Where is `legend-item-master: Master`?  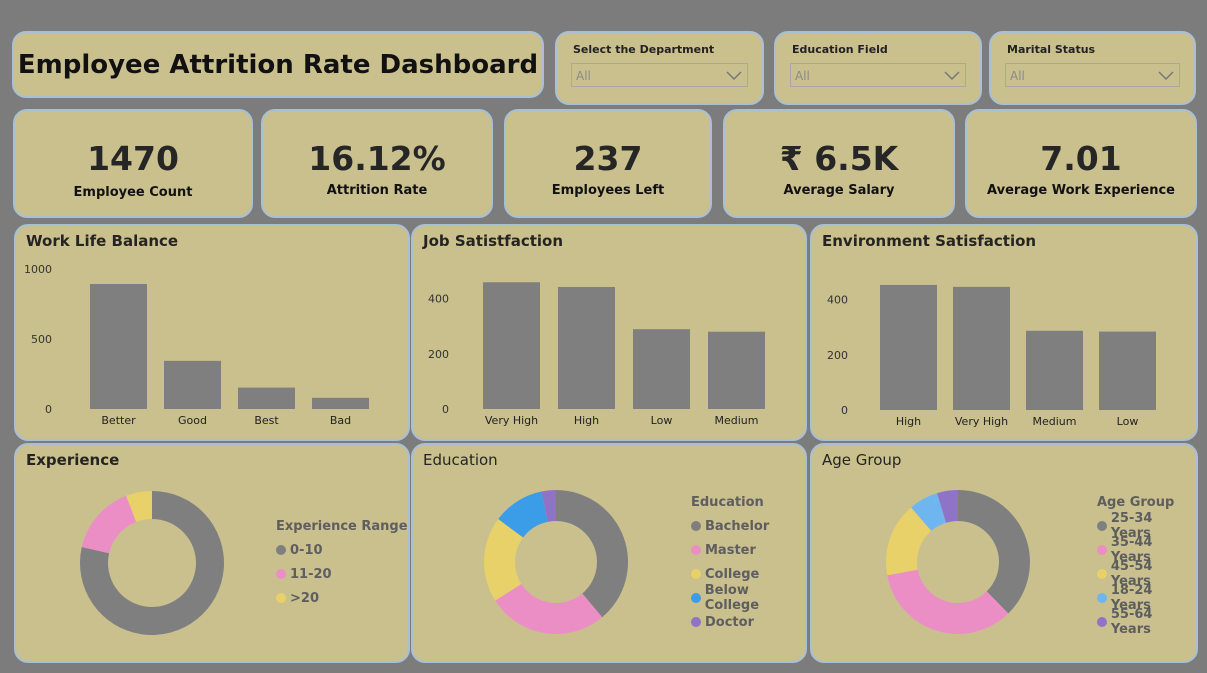 legend-item-master: Master is located at coordinates (748, 550).